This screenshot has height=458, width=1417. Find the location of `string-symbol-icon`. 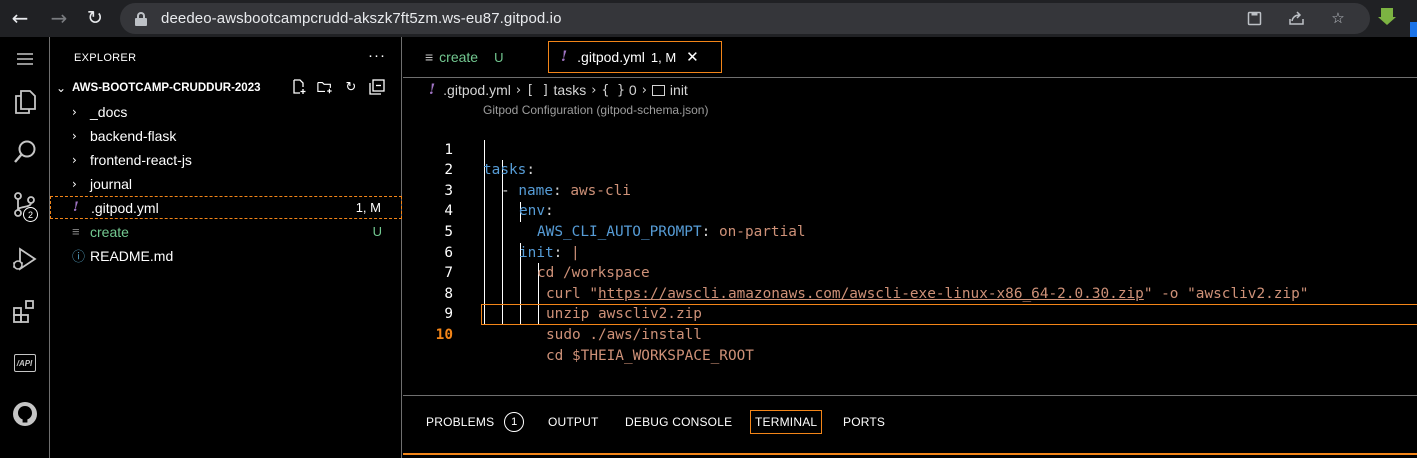

string-symbol-icon is located at coordinates (658, 90).